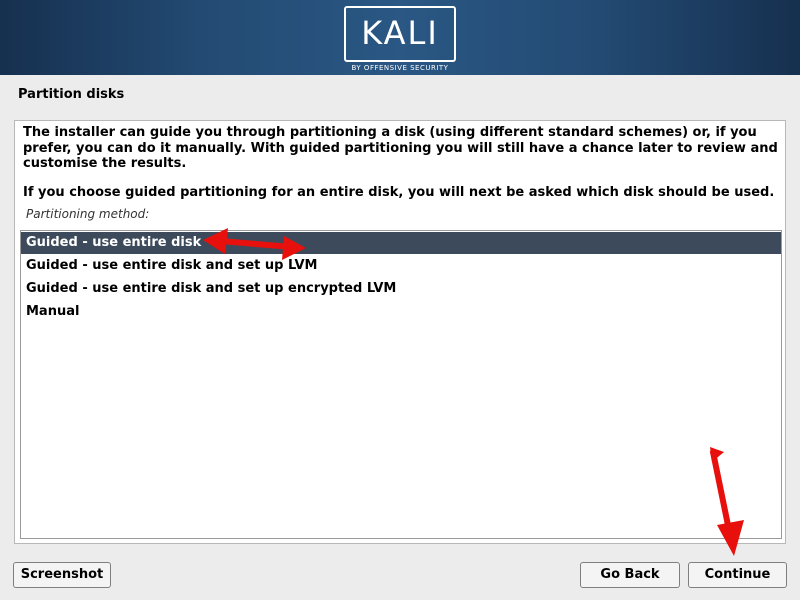  I want to click on kali-logo: KALI BY OFFENSIVE SECURITY, so click(400, 40).